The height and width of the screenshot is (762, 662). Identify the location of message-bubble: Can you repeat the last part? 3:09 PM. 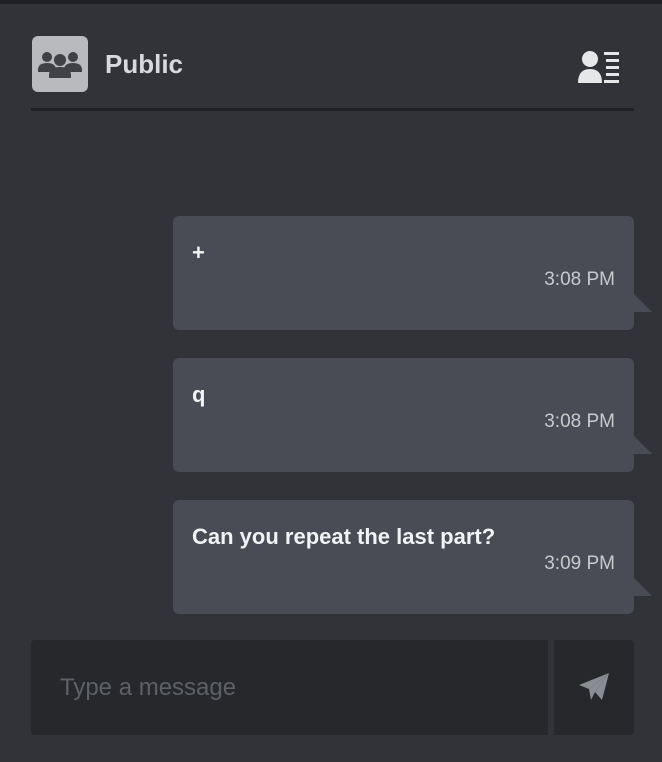
(412, 557).